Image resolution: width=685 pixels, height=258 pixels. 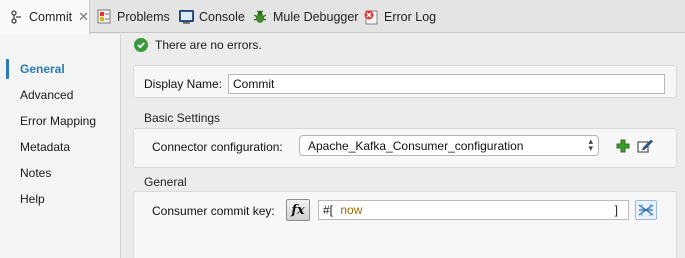 I want to click on tab-commit: Commit ✕, so click(x=45, y=17).